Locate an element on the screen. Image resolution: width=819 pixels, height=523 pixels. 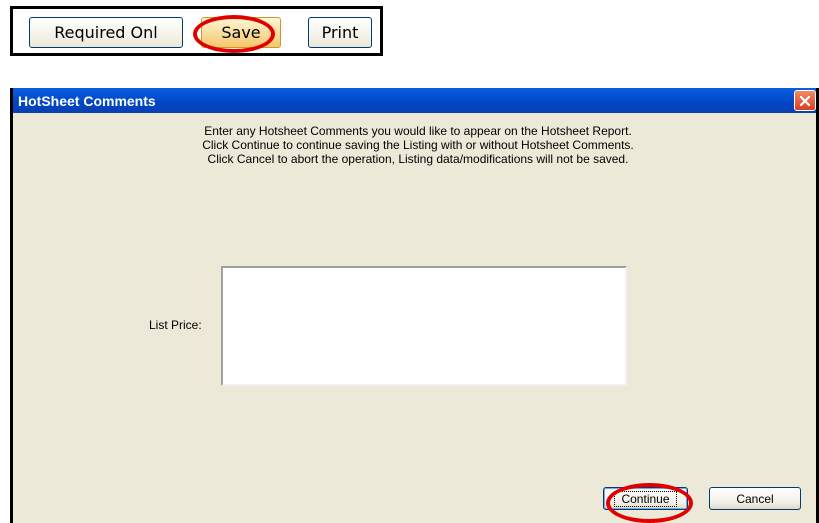
hotsheet-comments-input is located at coordinates (424, 326).